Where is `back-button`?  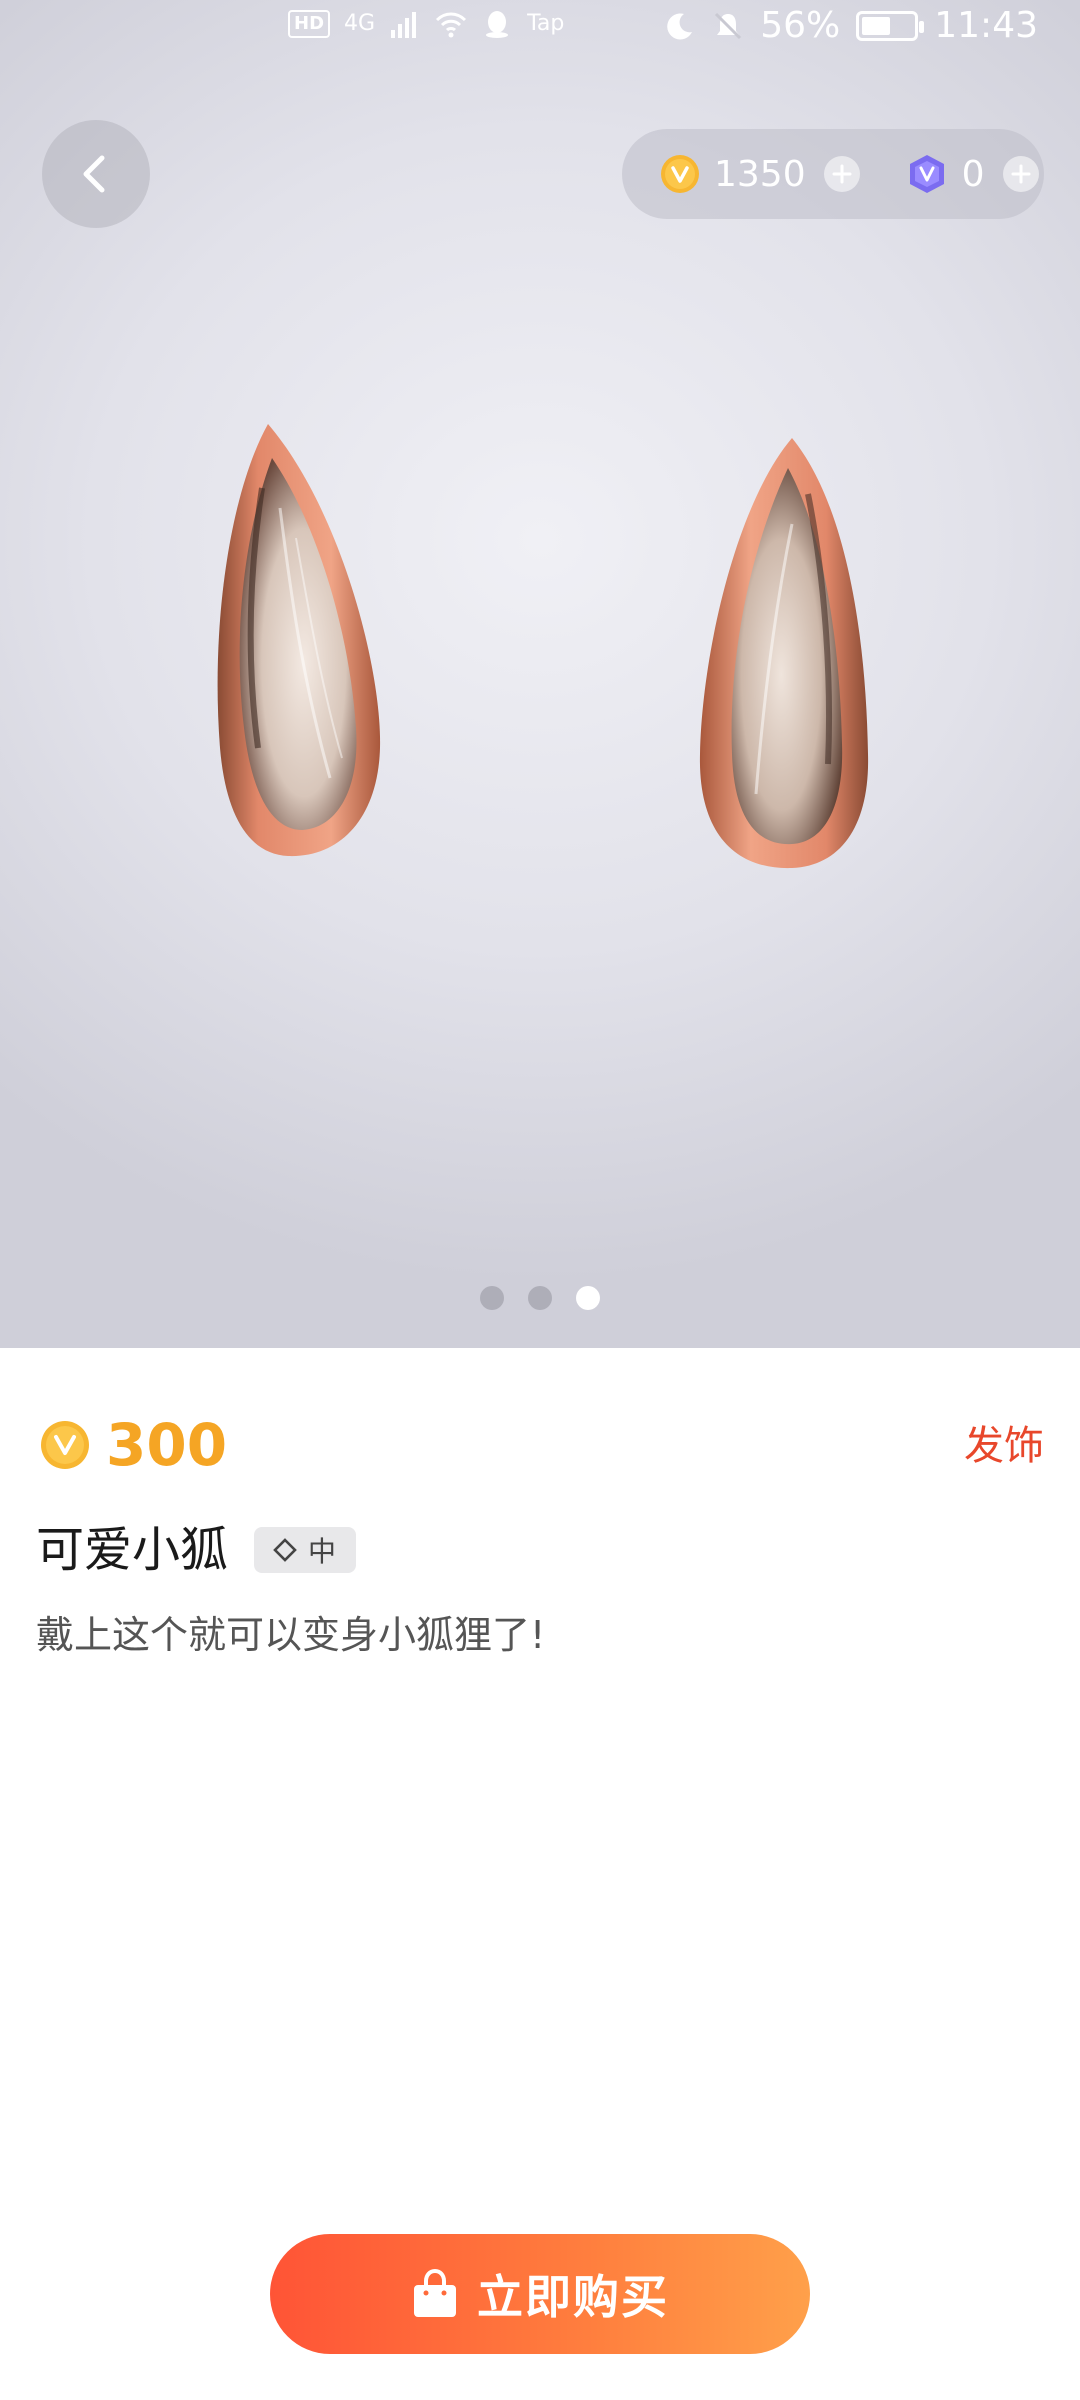 back-button is located at coordinates (96, 174).